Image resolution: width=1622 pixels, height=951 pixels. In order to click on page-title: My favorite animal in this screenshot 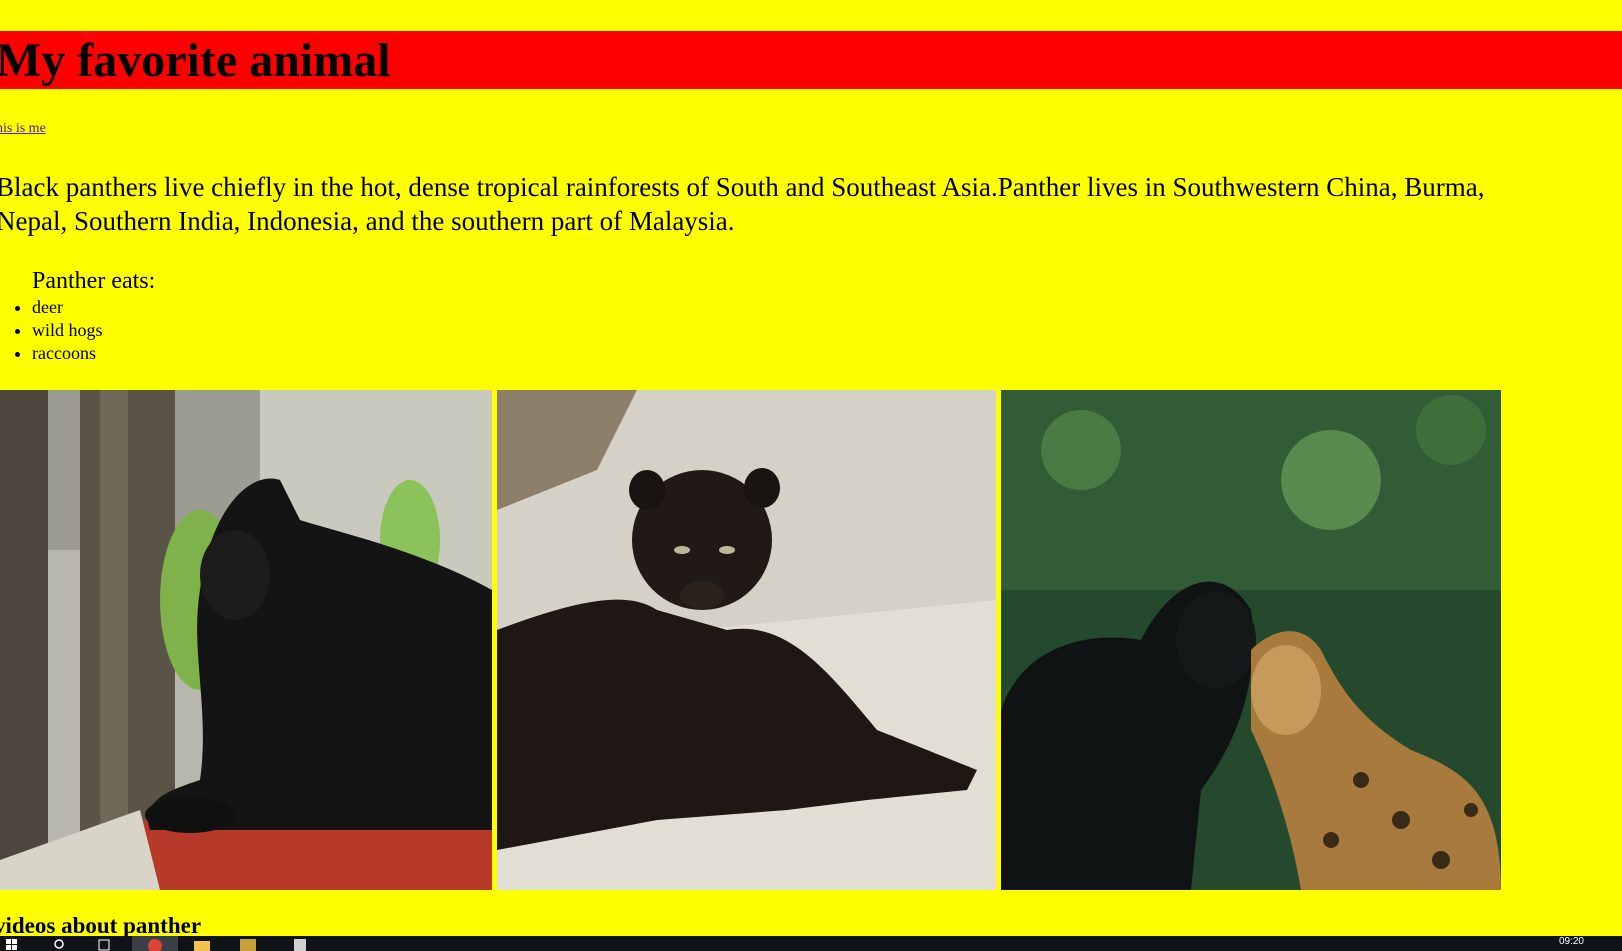, I will do `click(195, 60)`.